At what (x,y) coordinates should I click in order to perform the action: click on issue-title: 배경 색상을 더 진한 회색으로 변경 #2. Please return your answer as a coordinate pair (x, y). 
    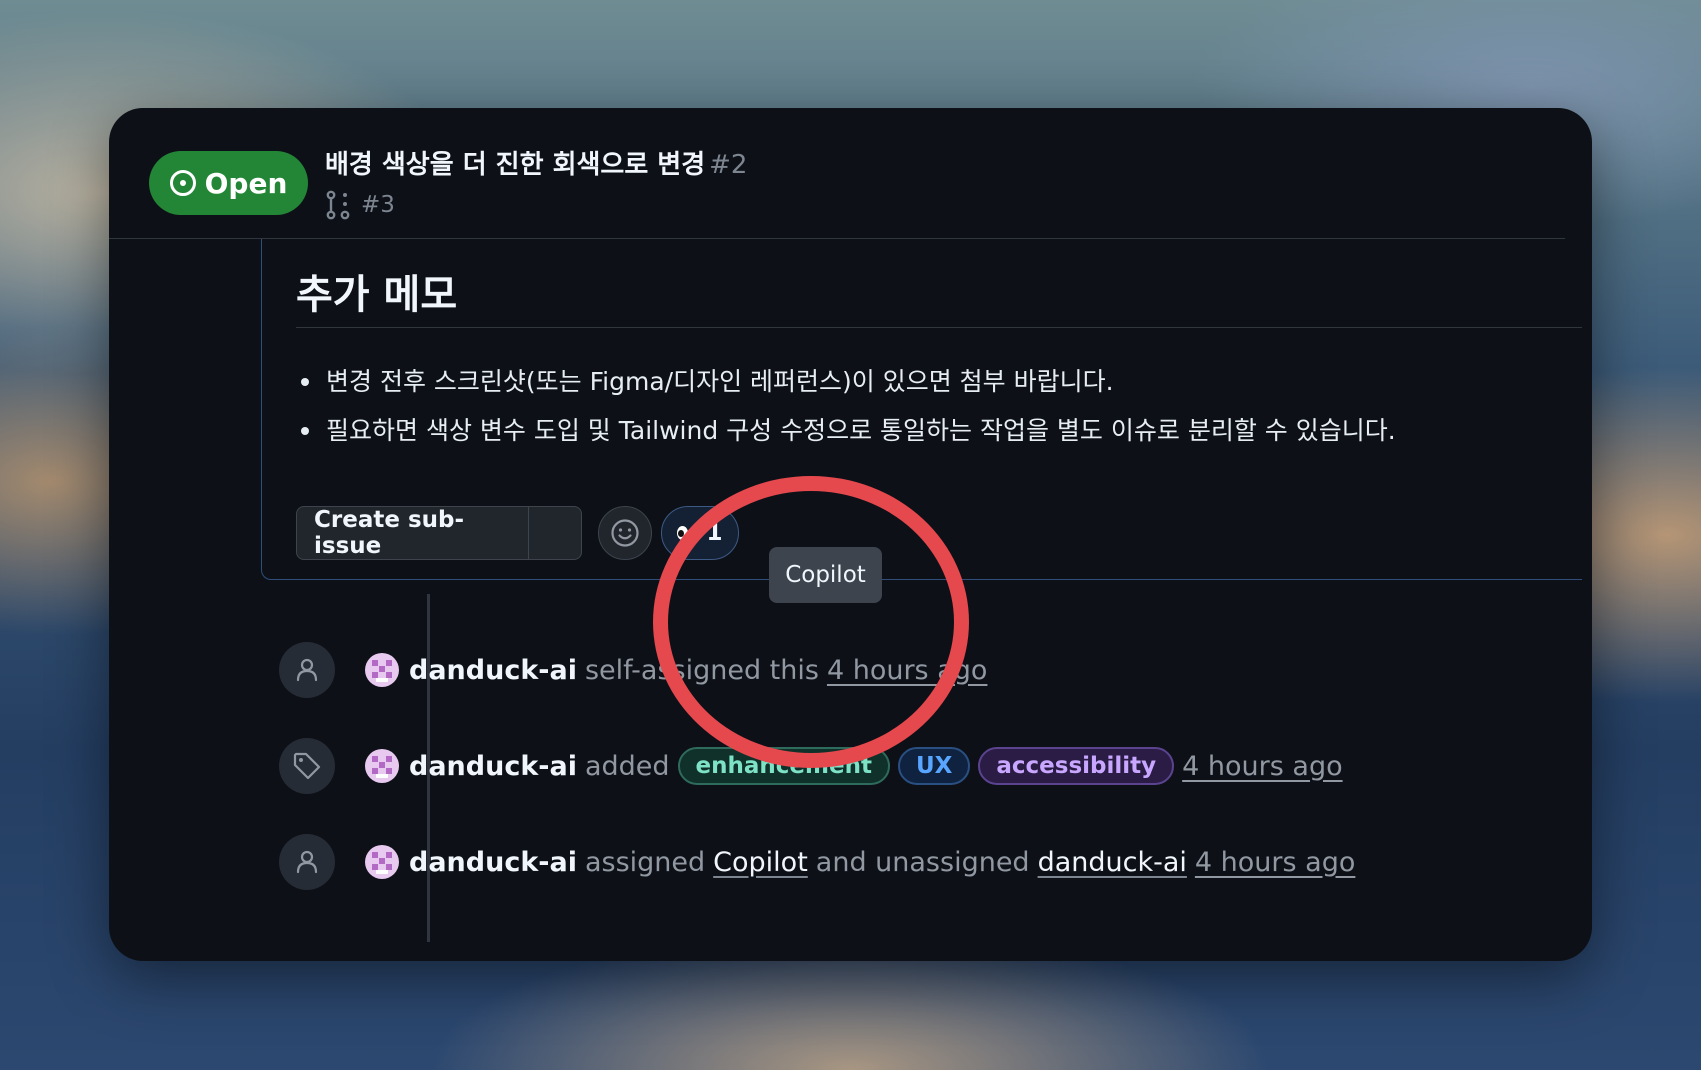
    Looking at the image, I should click on (536, 162).